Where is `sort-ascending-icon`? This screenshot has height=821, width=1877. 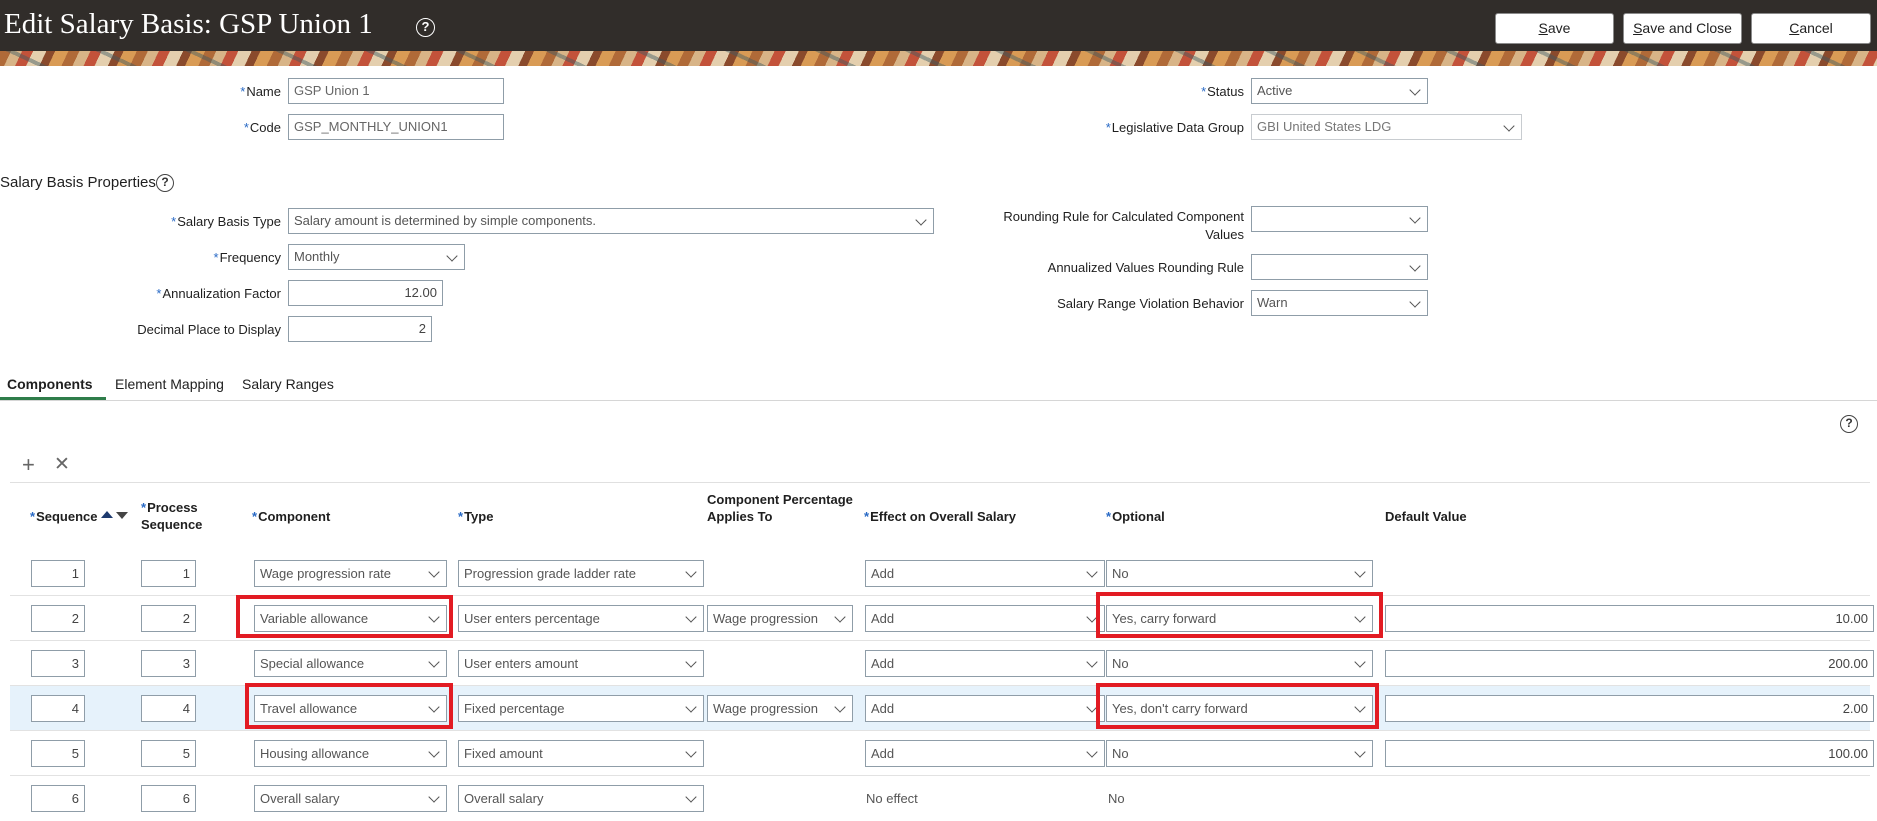
sort-ascending-icon is located at coordinates (107, 514).